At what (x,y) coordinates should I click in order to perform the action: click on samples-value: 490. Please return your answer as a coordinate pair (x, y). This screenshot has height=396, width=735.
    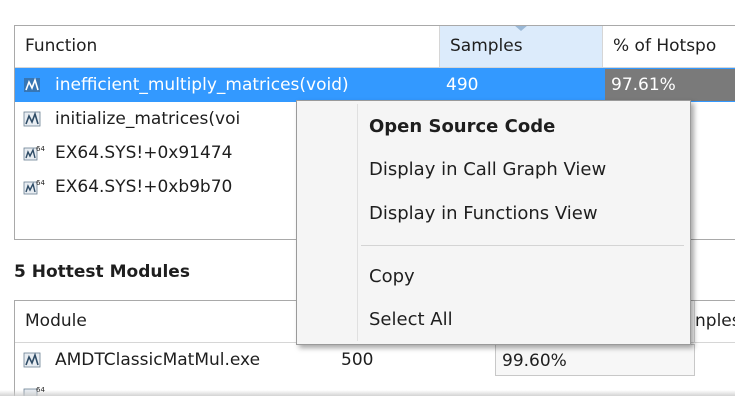
    Looking at the image, I should click on (462, 85).